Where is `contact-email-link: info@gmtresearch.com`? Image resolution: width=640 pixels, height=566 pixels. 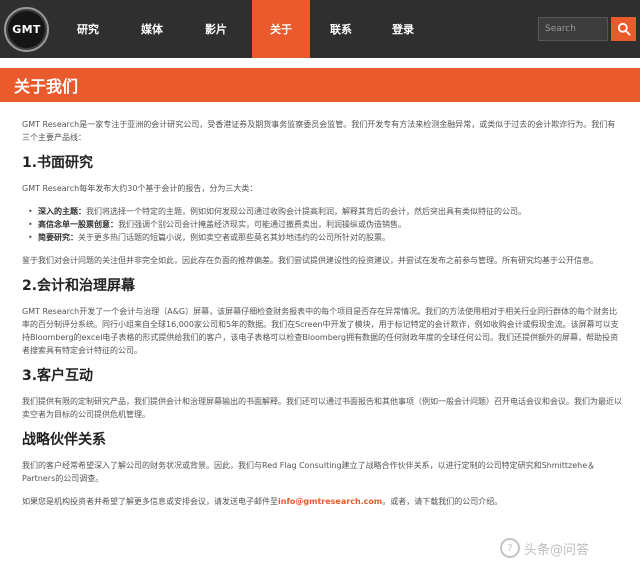 contact-email-link: info@gmtresearch.com is located at coordinates (330, 501).